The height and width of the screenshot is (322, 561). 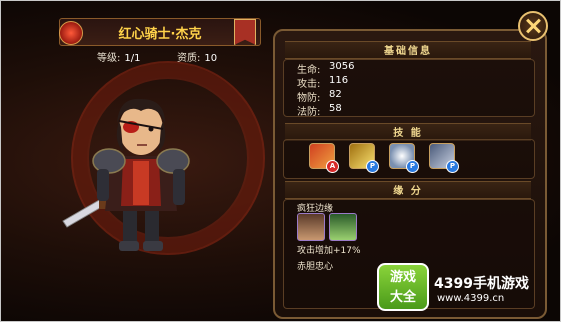 I want to click on level-value: 1/1, so click(x=132, y=58).